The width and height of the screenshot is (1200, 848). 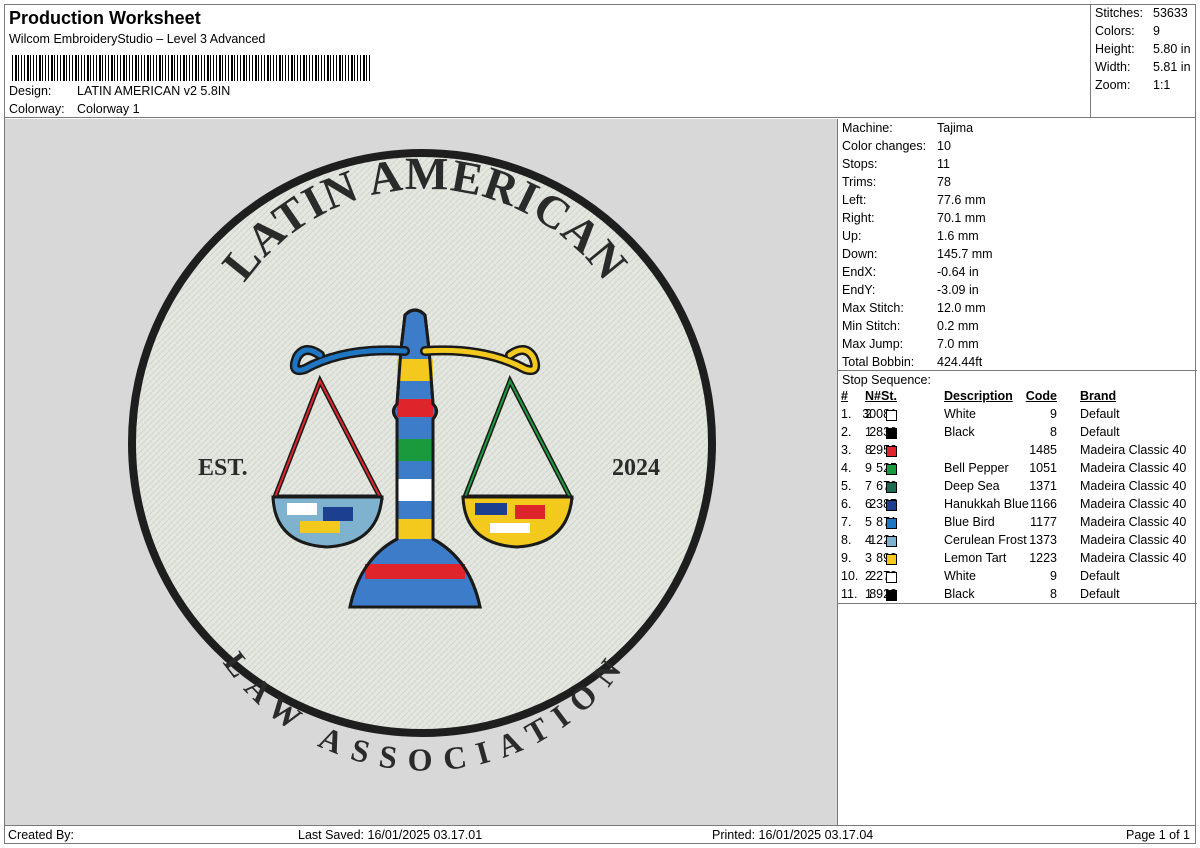 I want to click on machine-row: EndY: -3.09 in, so click(x=910, y=290).